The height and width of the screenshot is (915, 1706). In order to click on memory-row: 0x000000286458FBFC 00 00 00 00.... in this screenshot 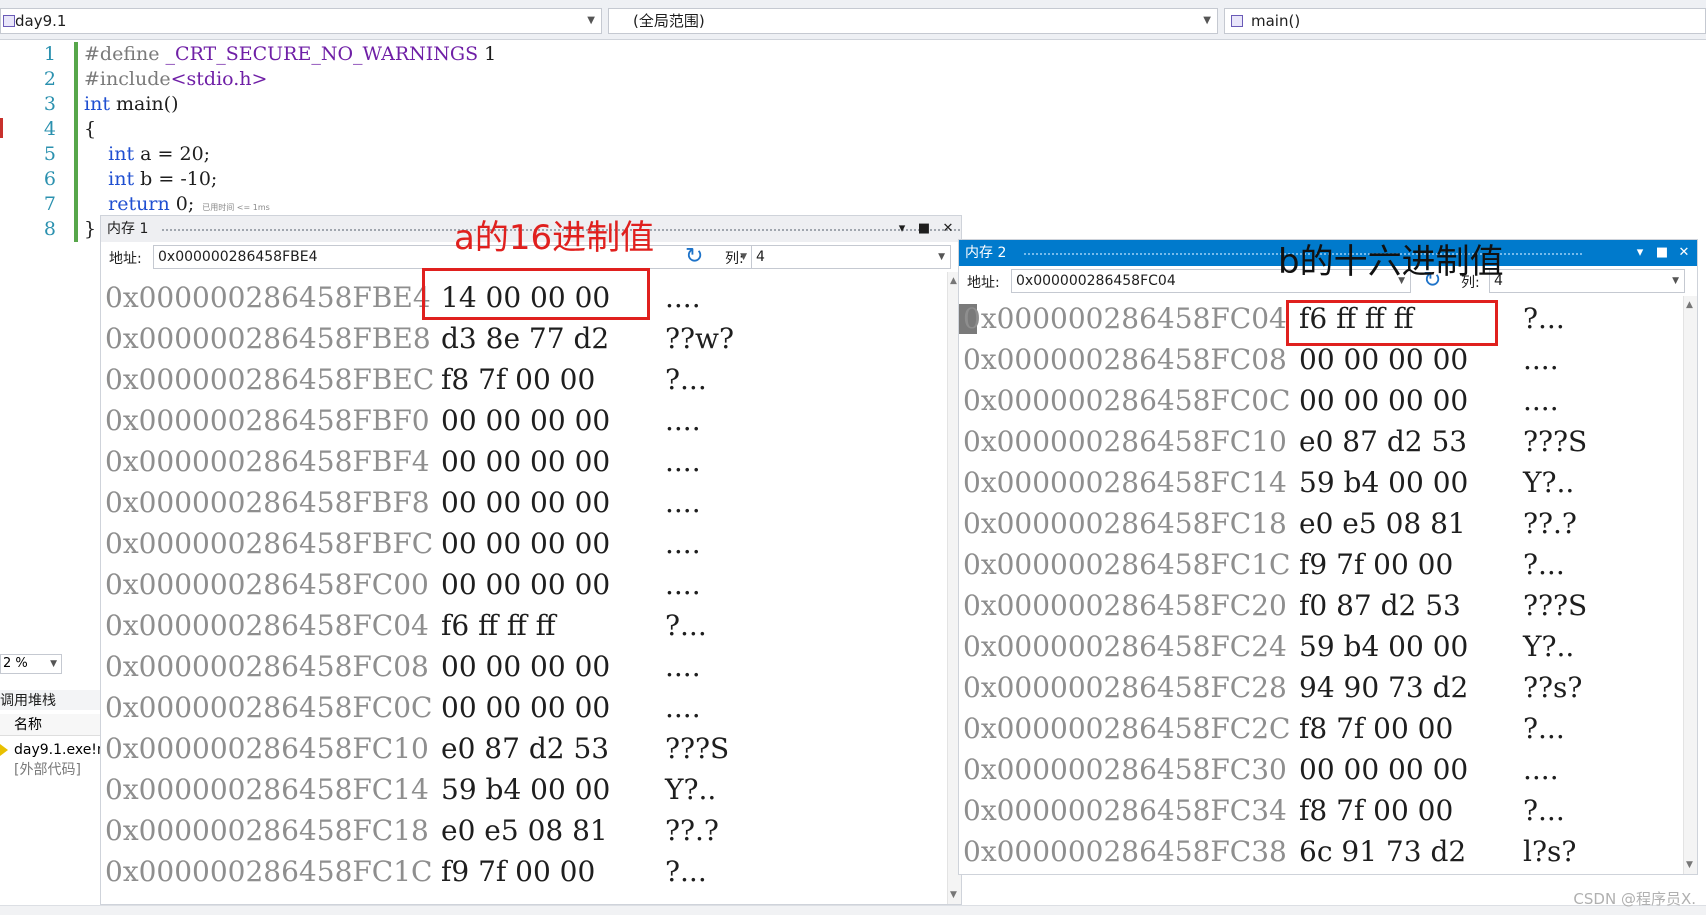, I will do `click(531, 543)`.